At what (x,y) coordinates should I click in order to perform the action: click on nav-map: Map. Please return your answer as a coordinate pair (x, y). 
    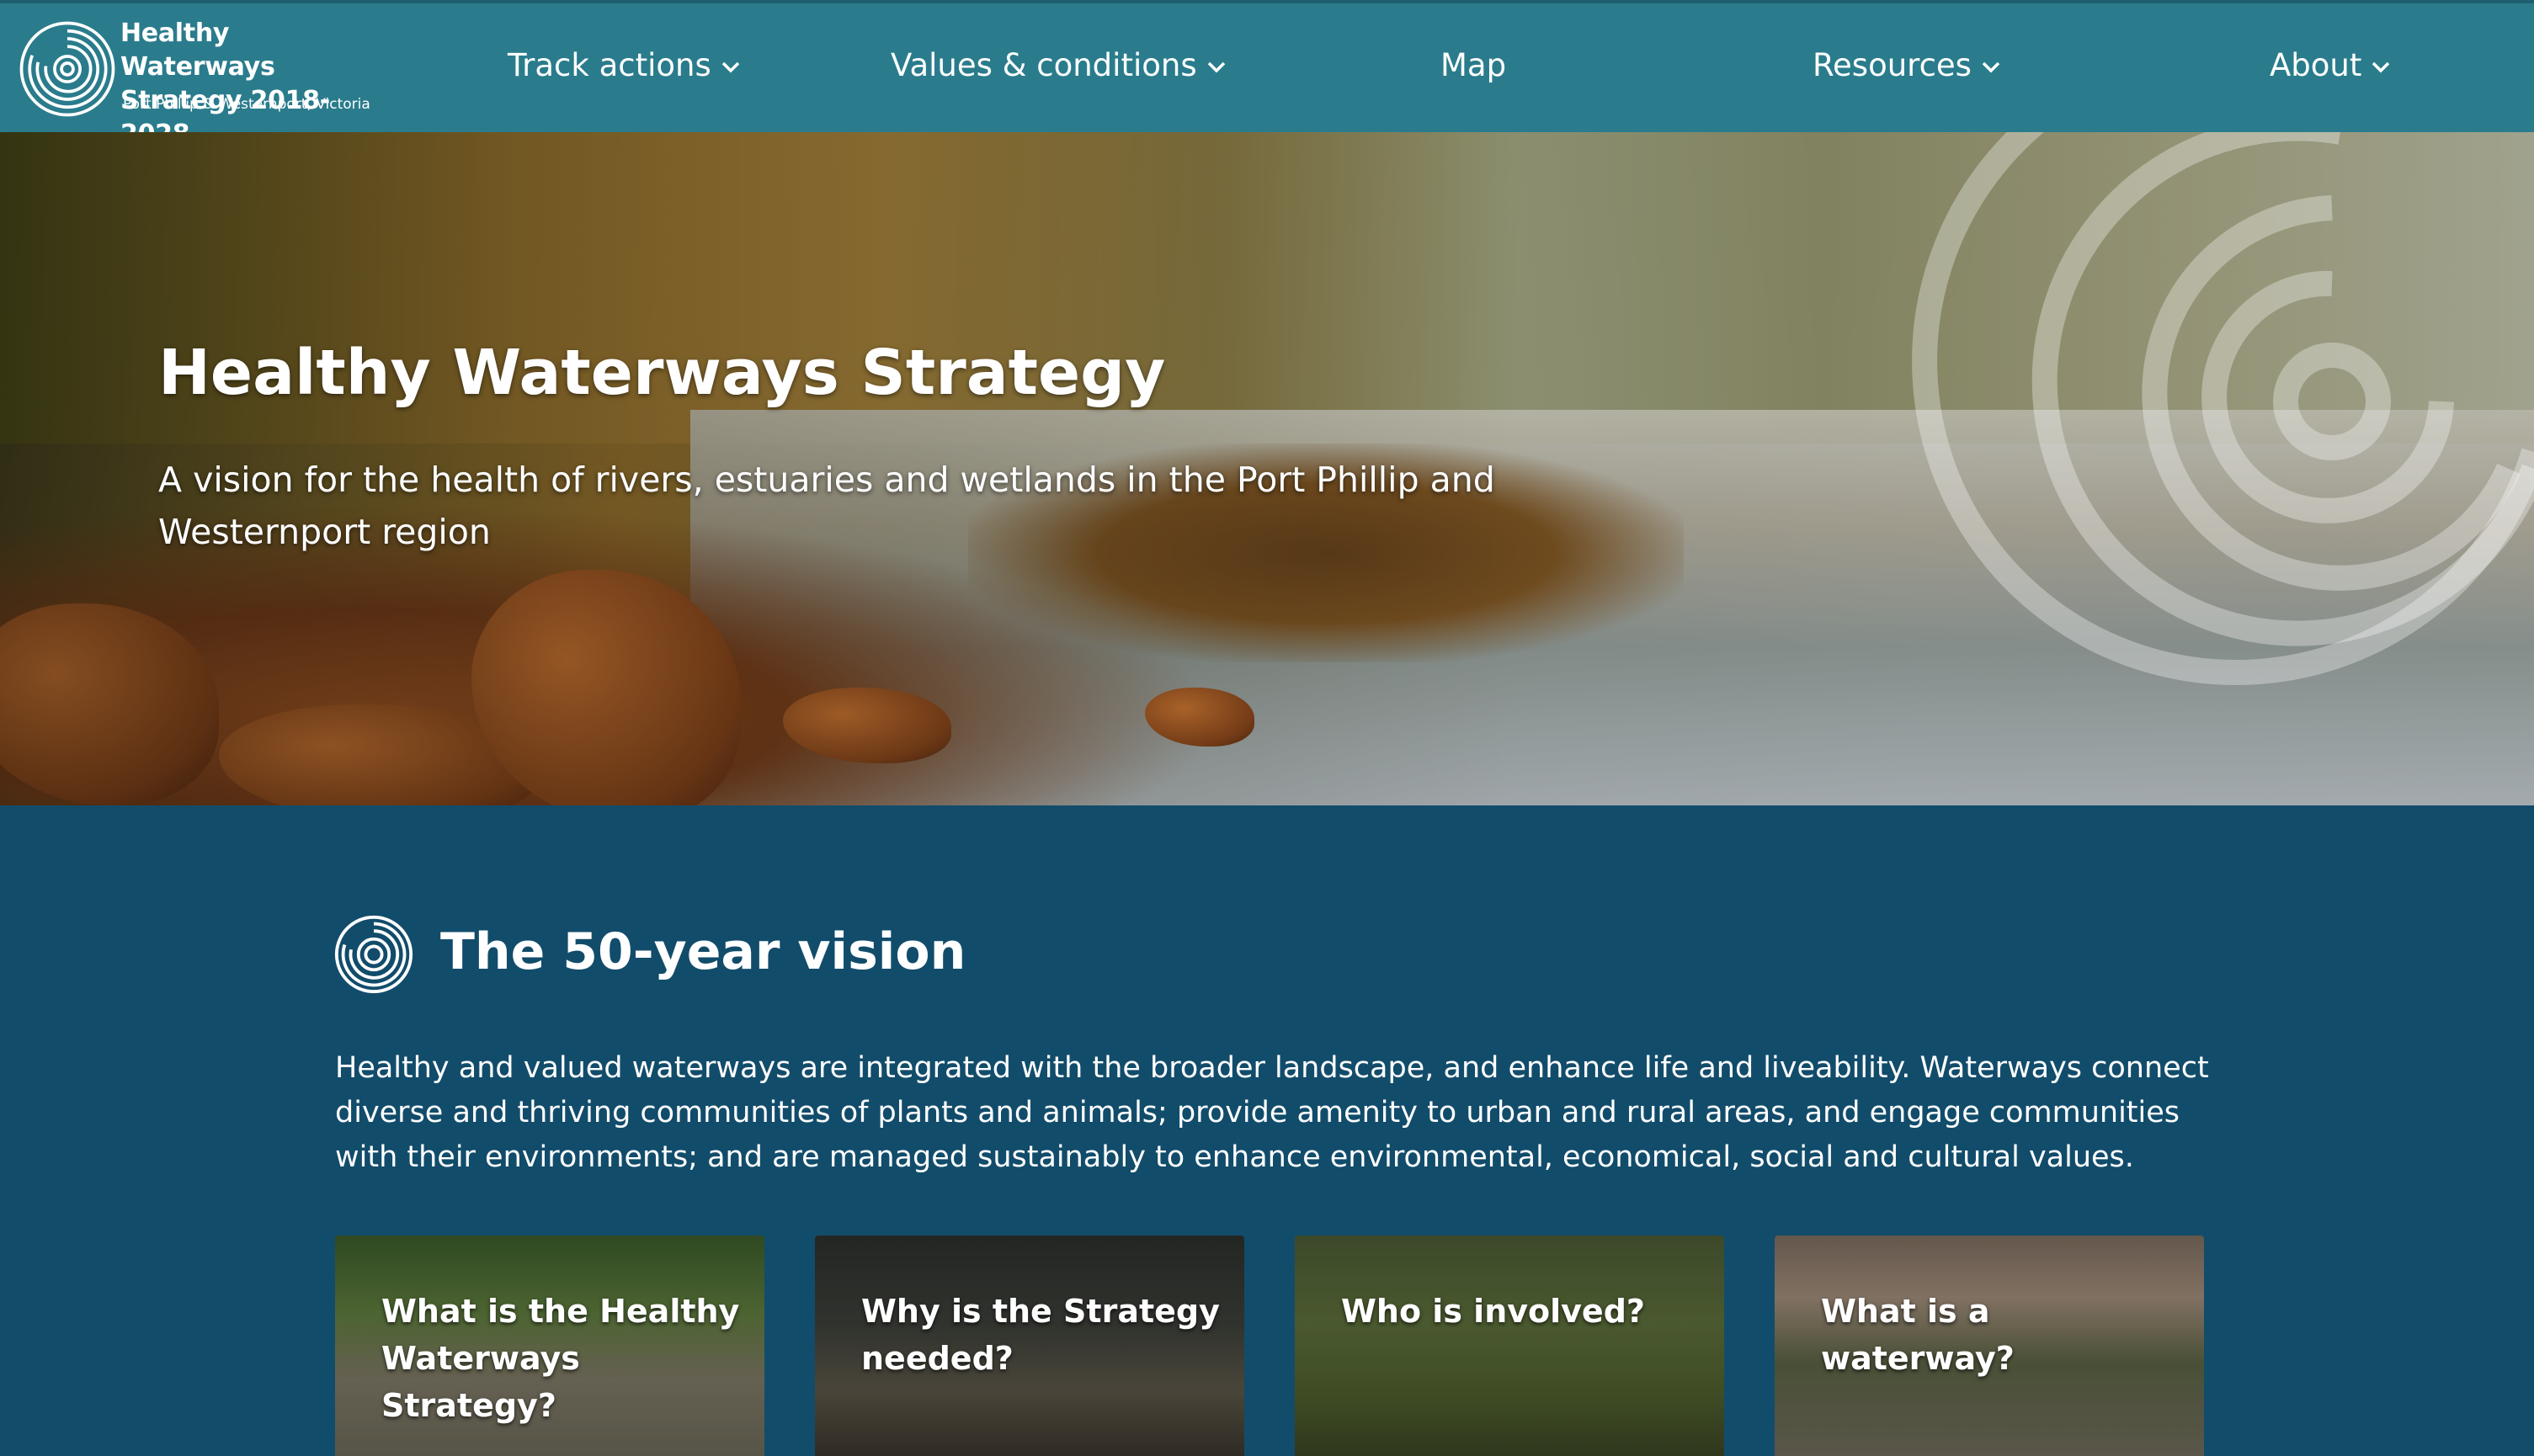
    Looking at the image, I should click on (1473, 65).